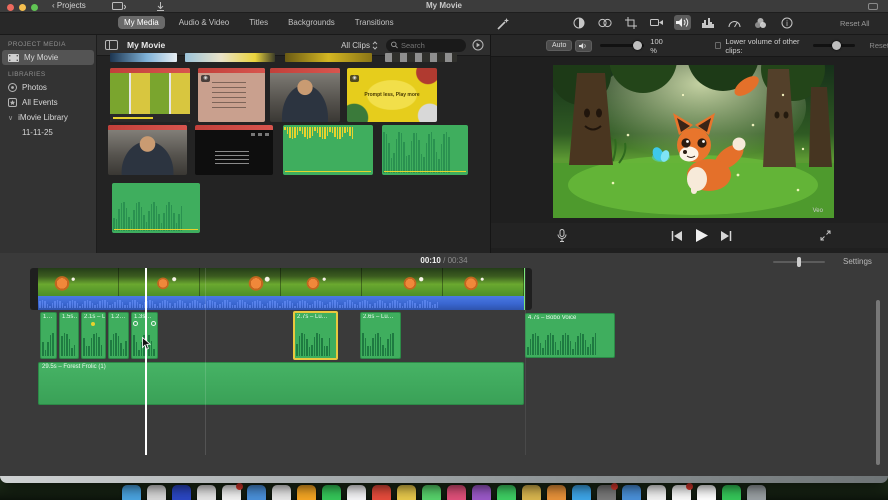 The width and height of the screenshot is (888, 500). I want to click on lower-volume-slider, so click(834, 45).